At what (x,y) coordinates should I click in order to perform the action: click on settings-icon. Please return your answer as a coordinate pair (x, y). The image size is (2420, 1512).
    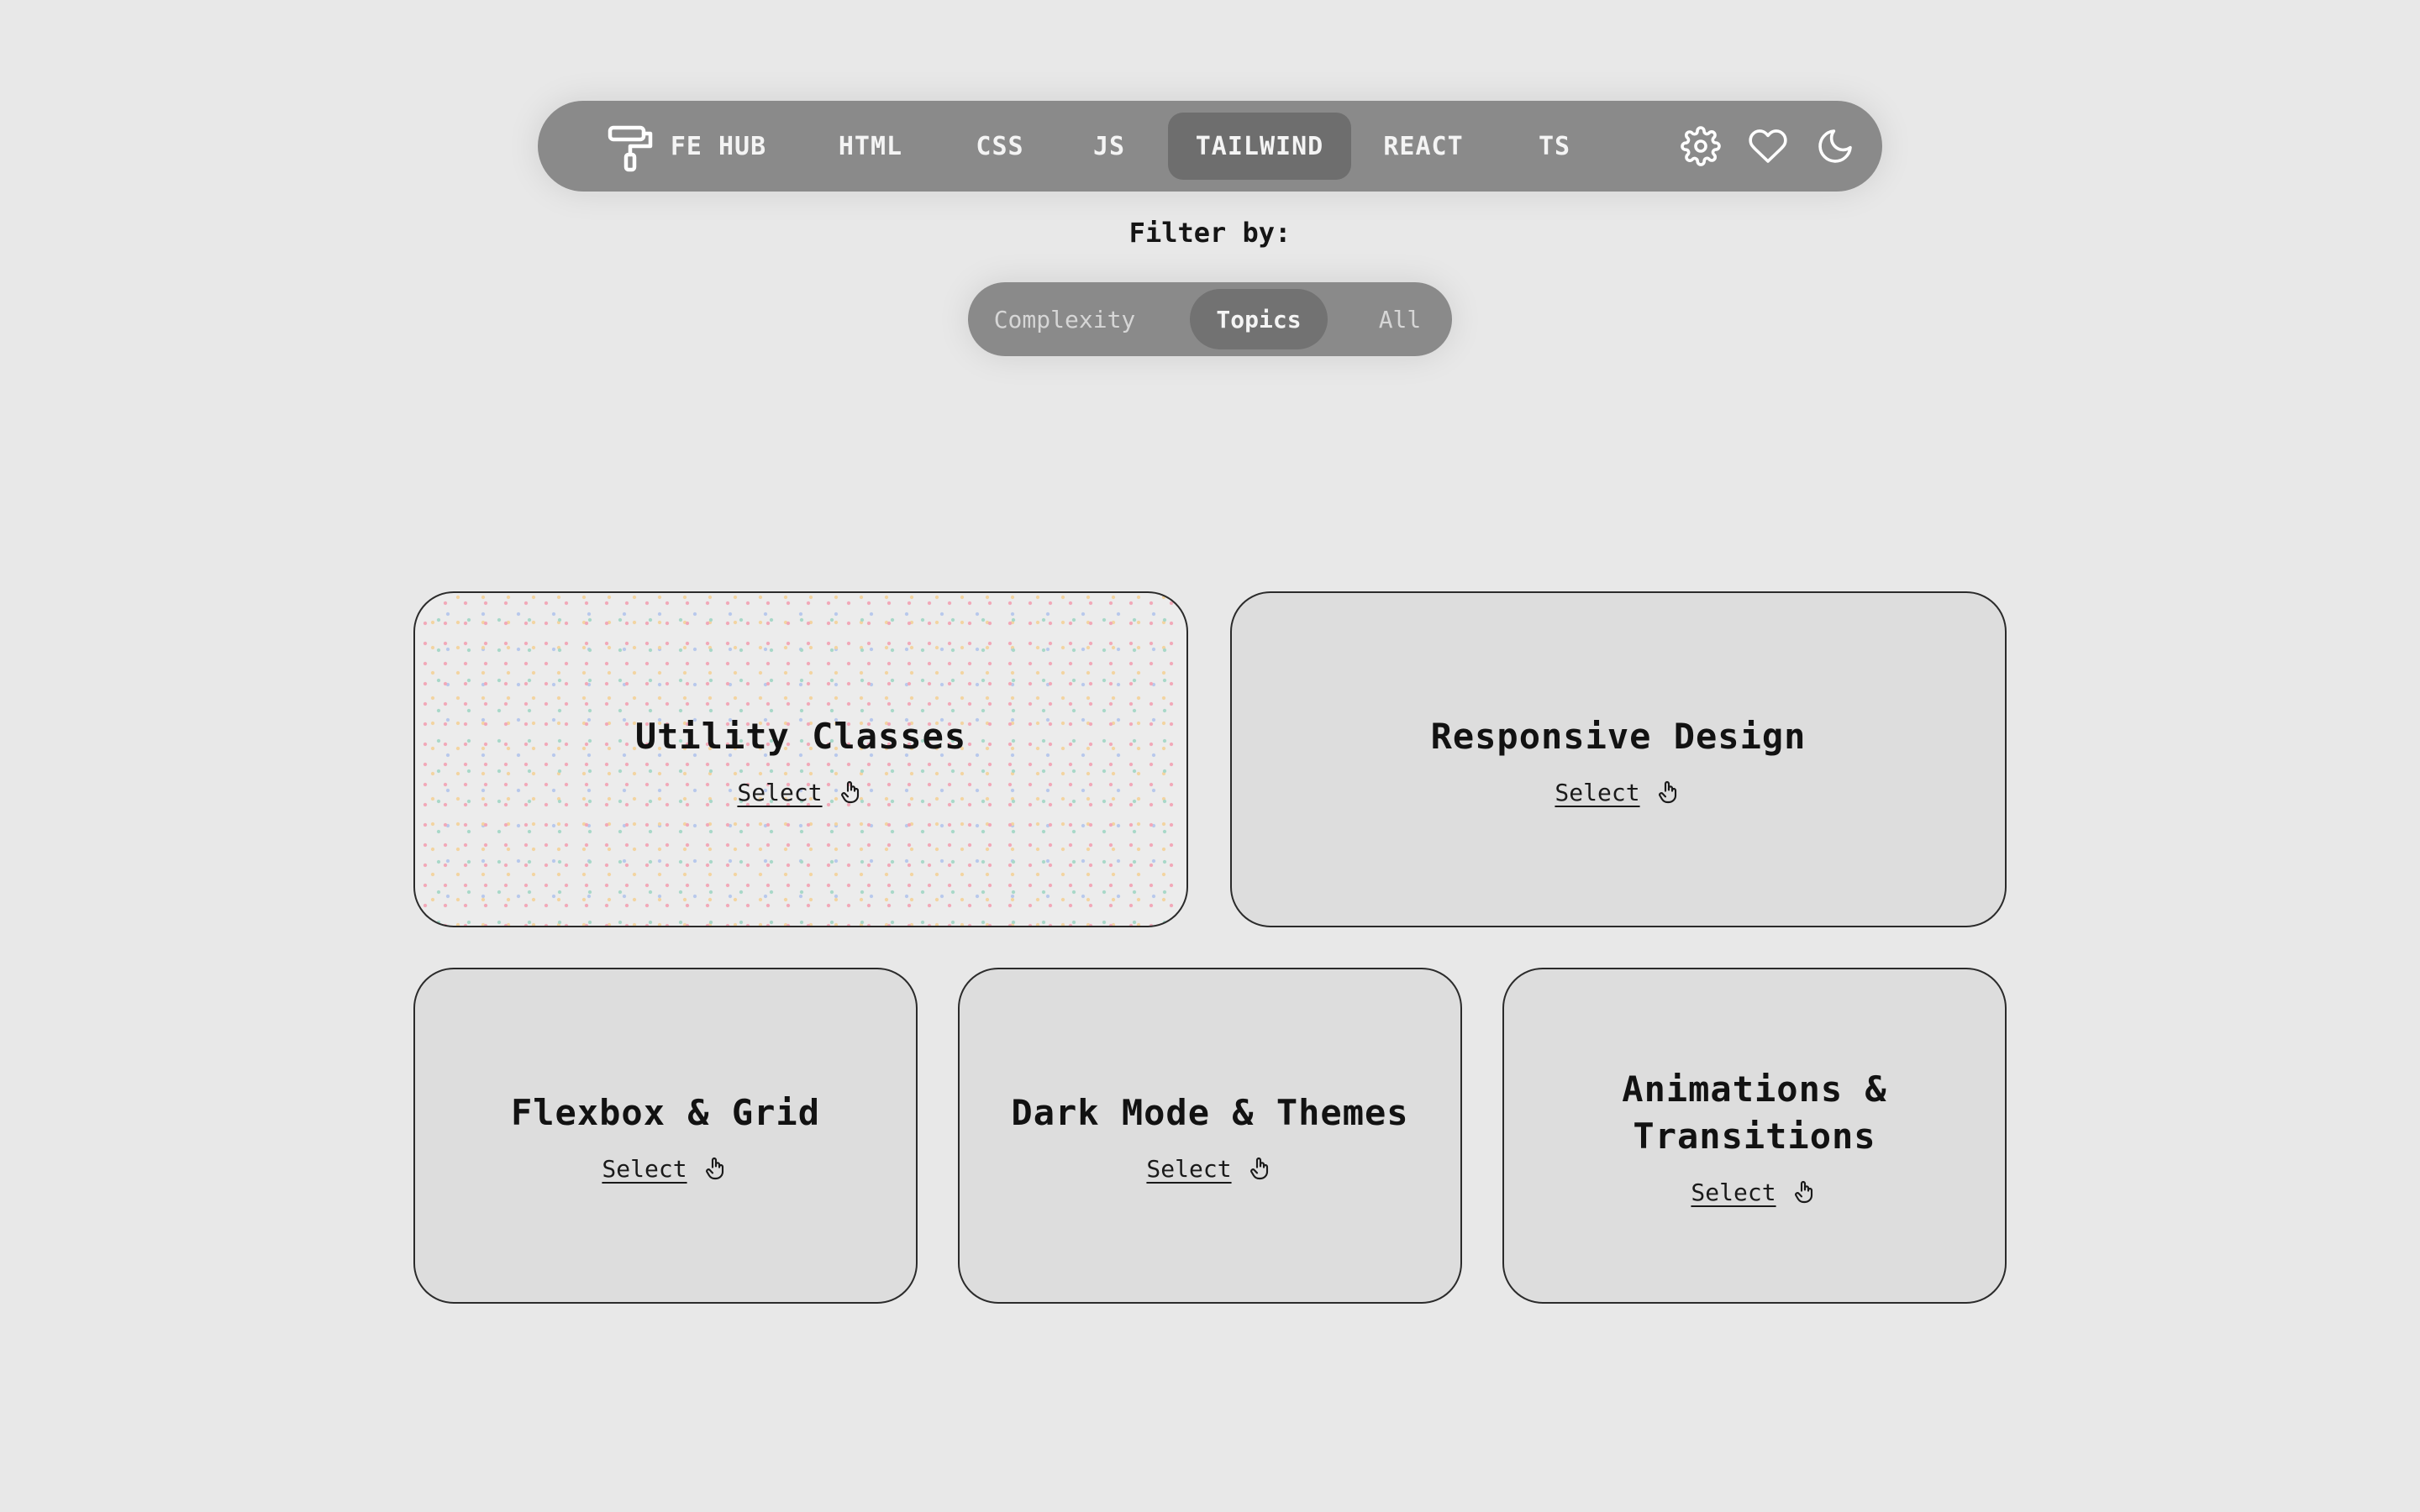
    Looking at the image, I should click on (1701, 146).